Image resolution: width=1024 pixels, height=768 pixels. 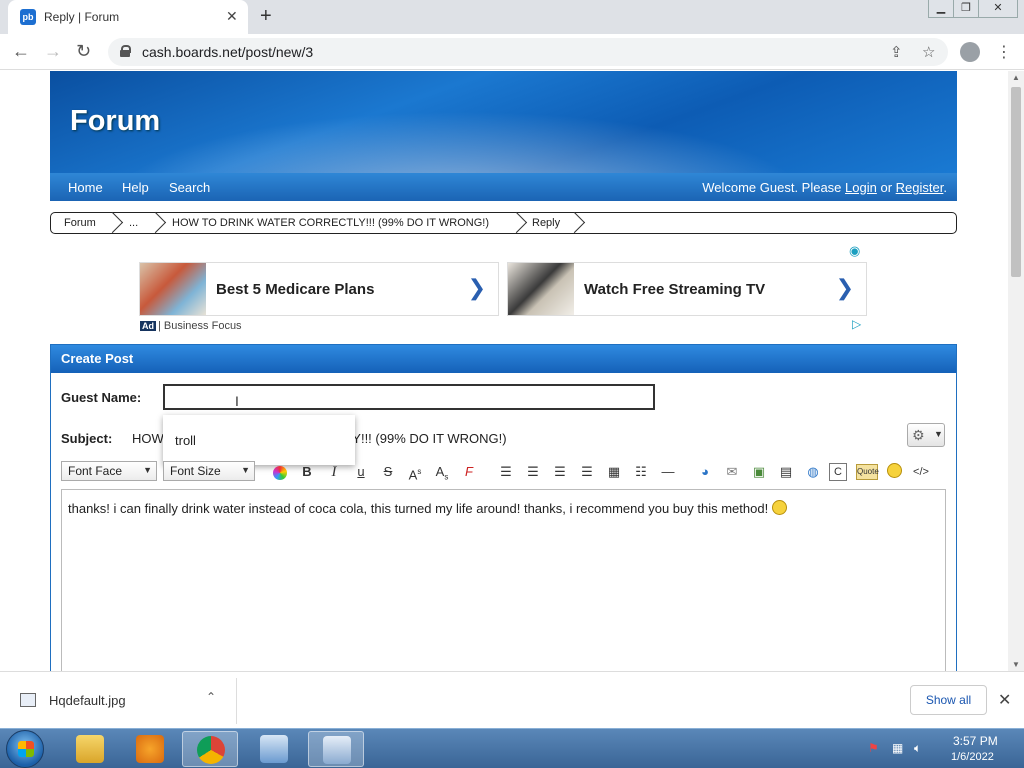 What do you see at coordinates (150, 749) in the screenshot?
I see `taskbar-media-player` at bounding box center [150, 749].